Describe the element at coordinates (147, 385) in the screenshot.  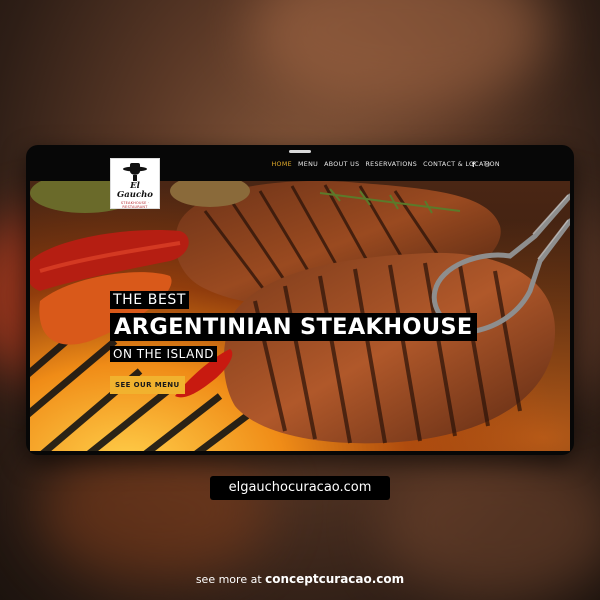
I see `see-our-menu-button: SEE OUR MENU` at that location.